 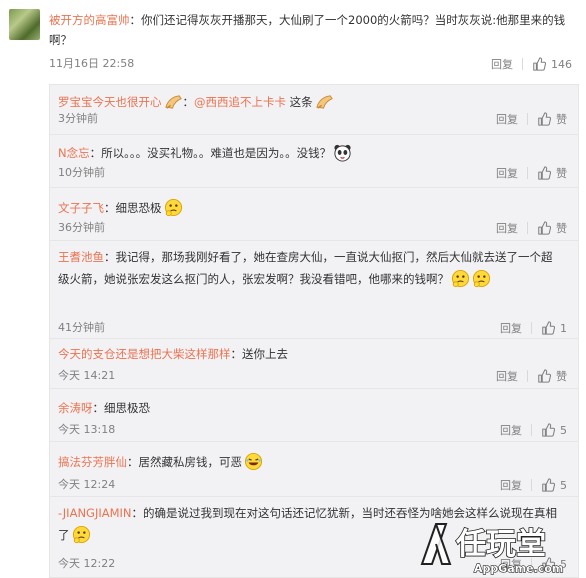 What do you see at coordinates (240, 102) in the screenshot?
I see `mention-link: @西西追不上卡卡` at bounding box center [240, 102].